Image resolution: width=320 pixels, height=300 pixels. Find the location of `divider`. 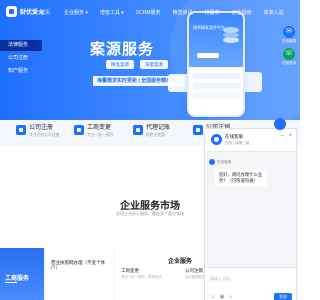

divider is located at coordinates (11, 282).